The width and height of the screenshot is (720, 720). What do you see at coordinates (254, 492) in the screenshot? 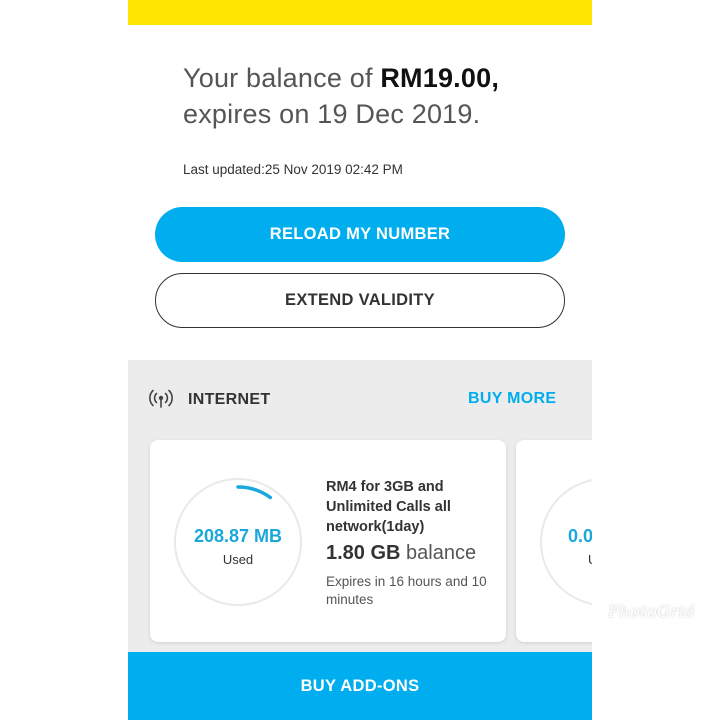
I see `usage-arc` at bounding box center [254, 492].